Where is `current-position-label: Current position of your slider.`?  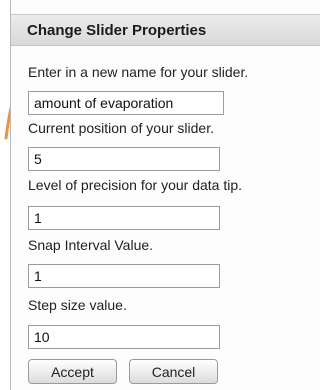 current-position-label: Current position of your slider. is located at coordinates (121, 128).